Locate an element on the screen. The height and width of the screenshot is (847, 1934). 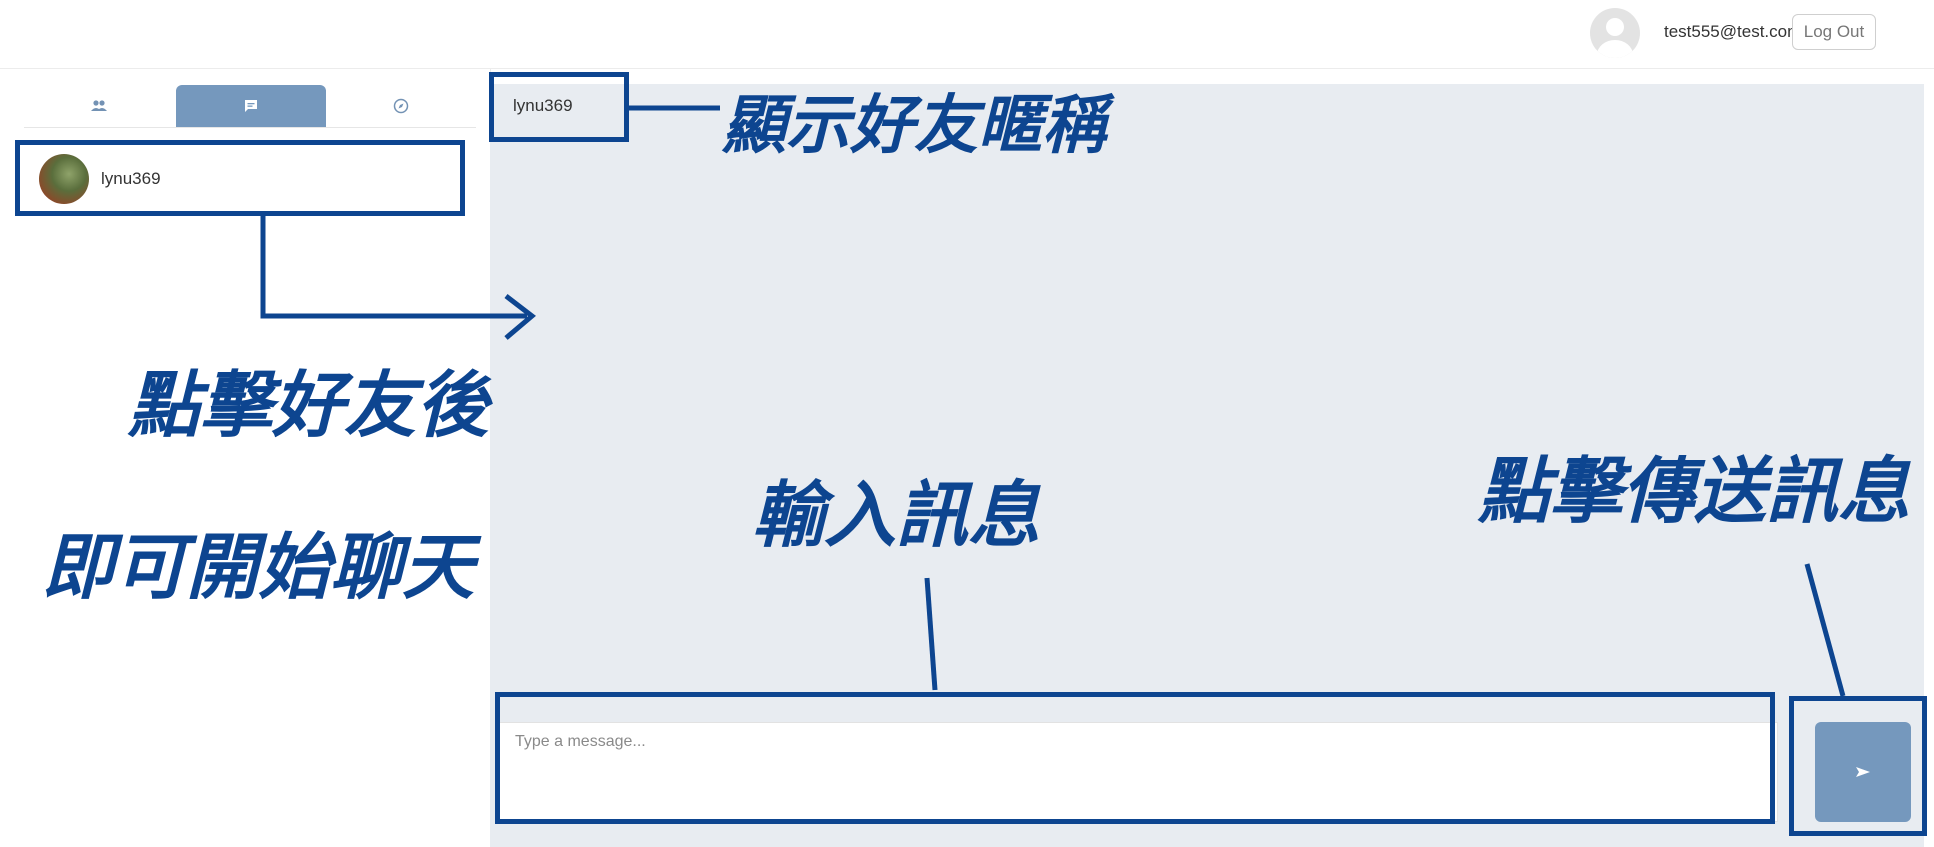
annotation-send: 點擊傳送訊息 is located at coordinates (1694, 491).